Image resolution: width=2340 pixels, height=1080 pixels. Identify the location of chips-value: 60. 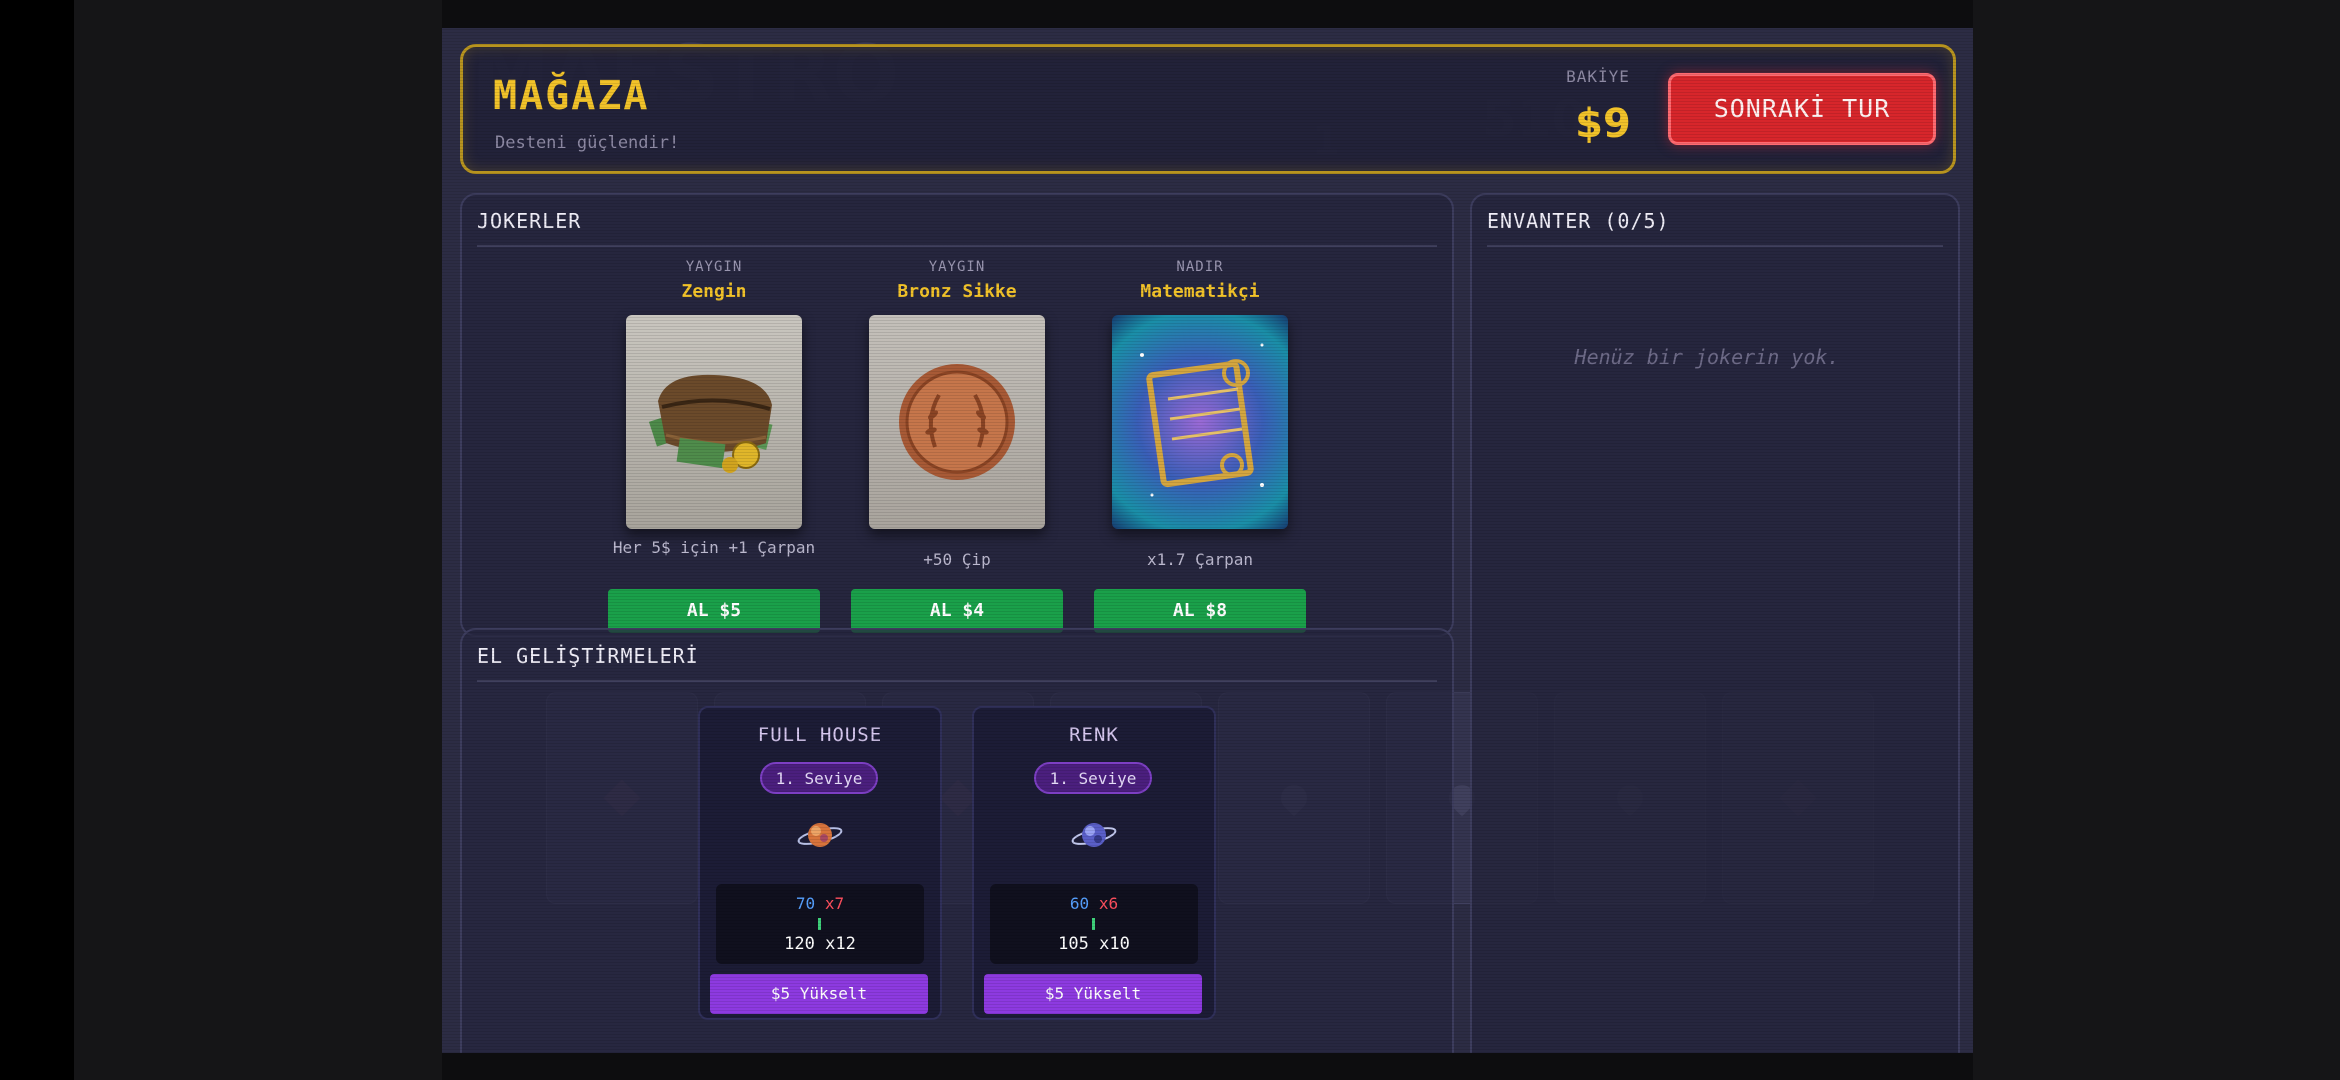
(1079, 903).